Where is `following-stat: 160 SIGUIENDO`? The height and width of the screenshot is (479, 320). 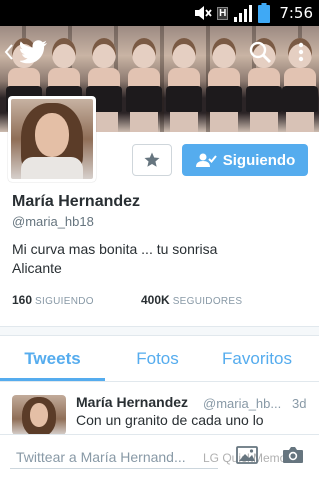 following-stat: 160 SIGUIENDO is located at coordinates (53, 300).